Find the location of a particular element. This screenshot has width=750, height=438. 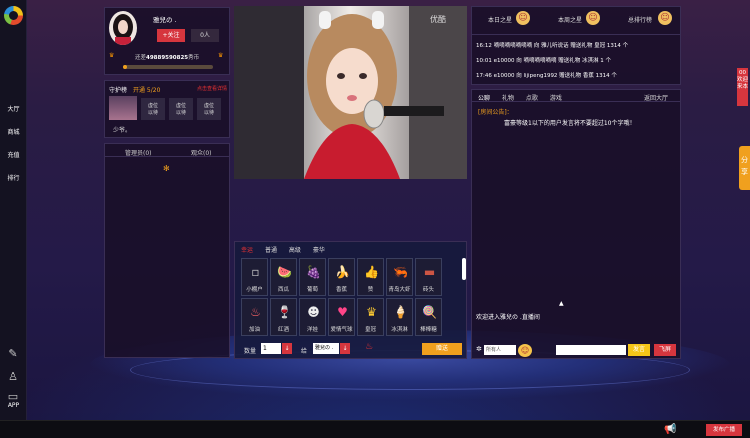

gift-row-2: ♨ 加油 🍷 红酒 ☻ 洋娃 ♥ 爱情气球 ♛ 皇冠 🍦 冰淇淋 🍭 棒棒糖 is located at coordinates (341, 317).